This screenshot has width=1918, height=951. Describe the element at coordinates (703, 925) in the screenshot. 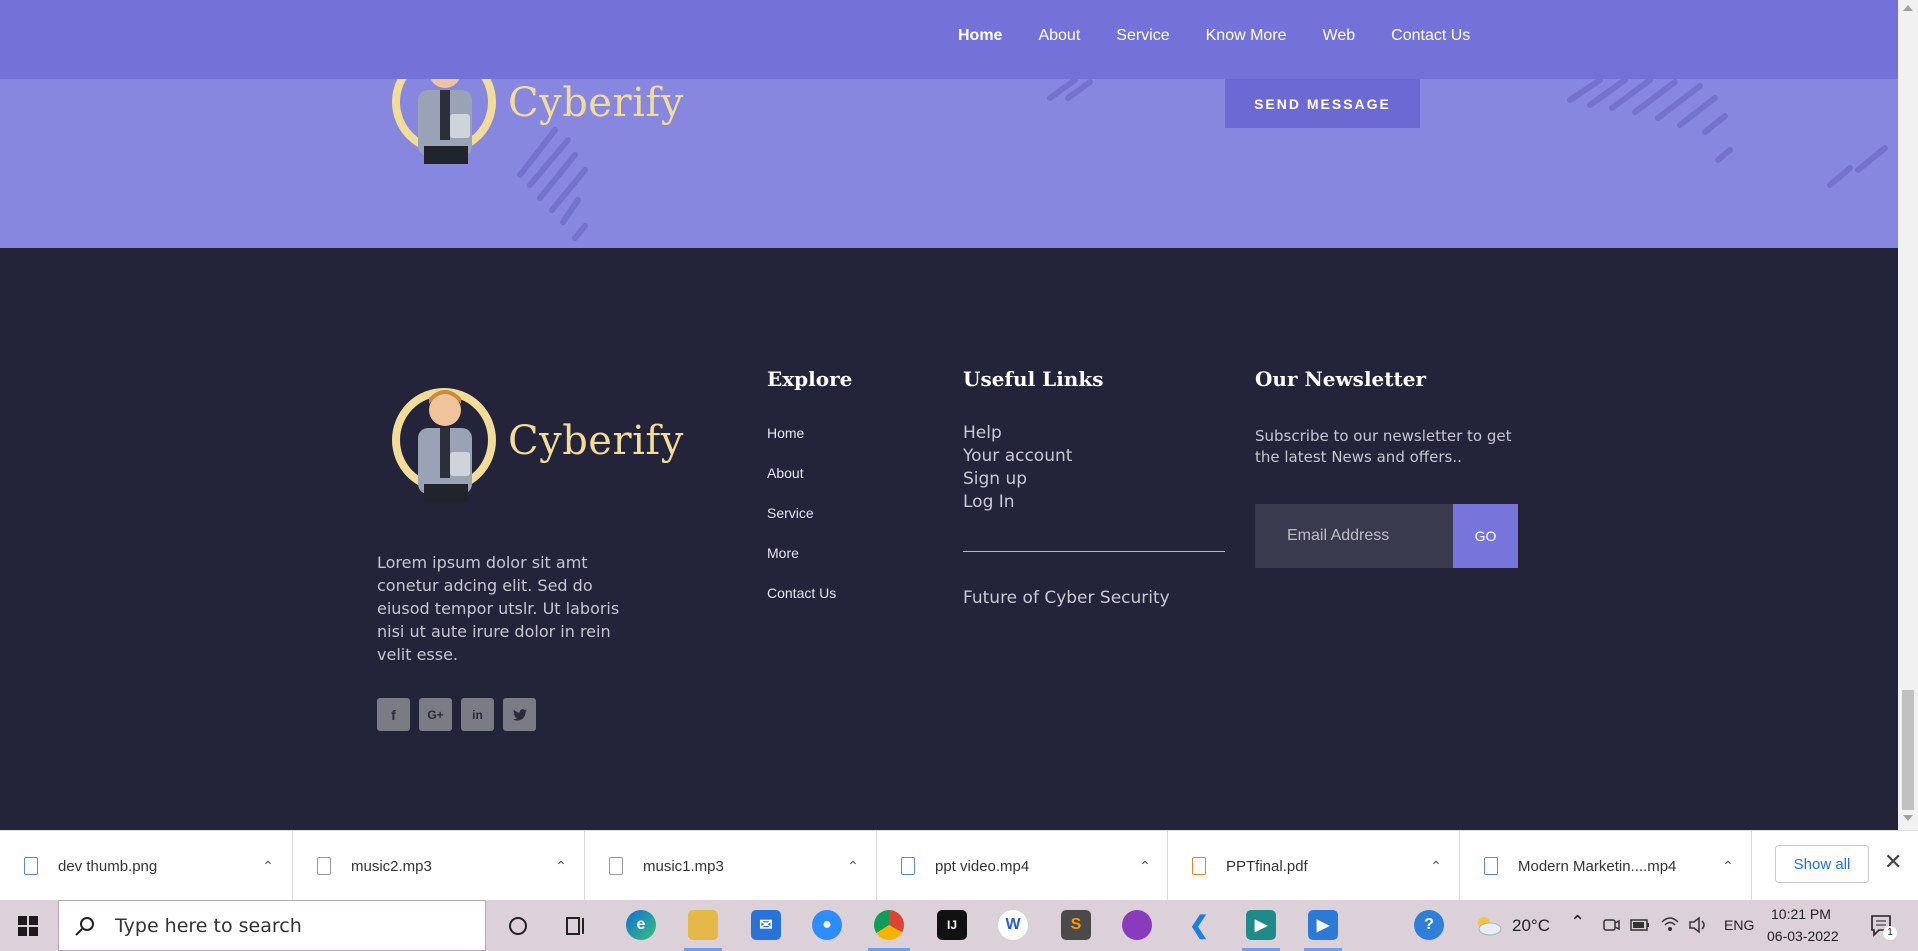

I see `file-explorer-icon` at that location.